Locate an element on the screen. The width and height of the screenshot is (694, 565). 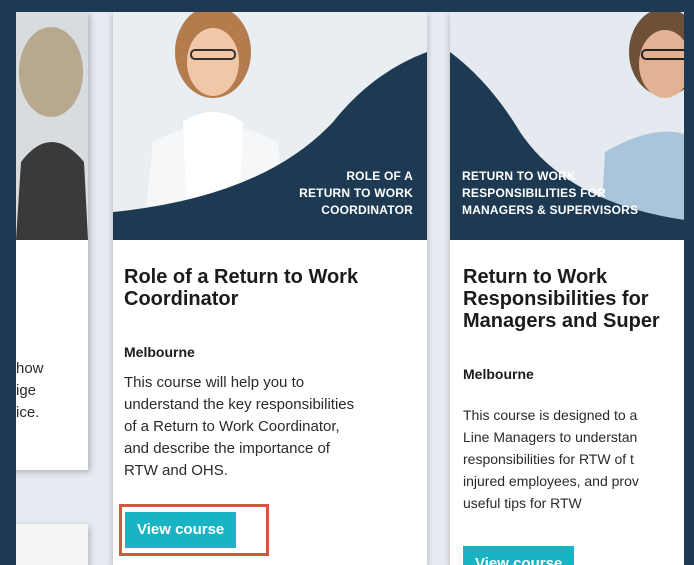
course-banner-image is located at coordinates (52, 126).